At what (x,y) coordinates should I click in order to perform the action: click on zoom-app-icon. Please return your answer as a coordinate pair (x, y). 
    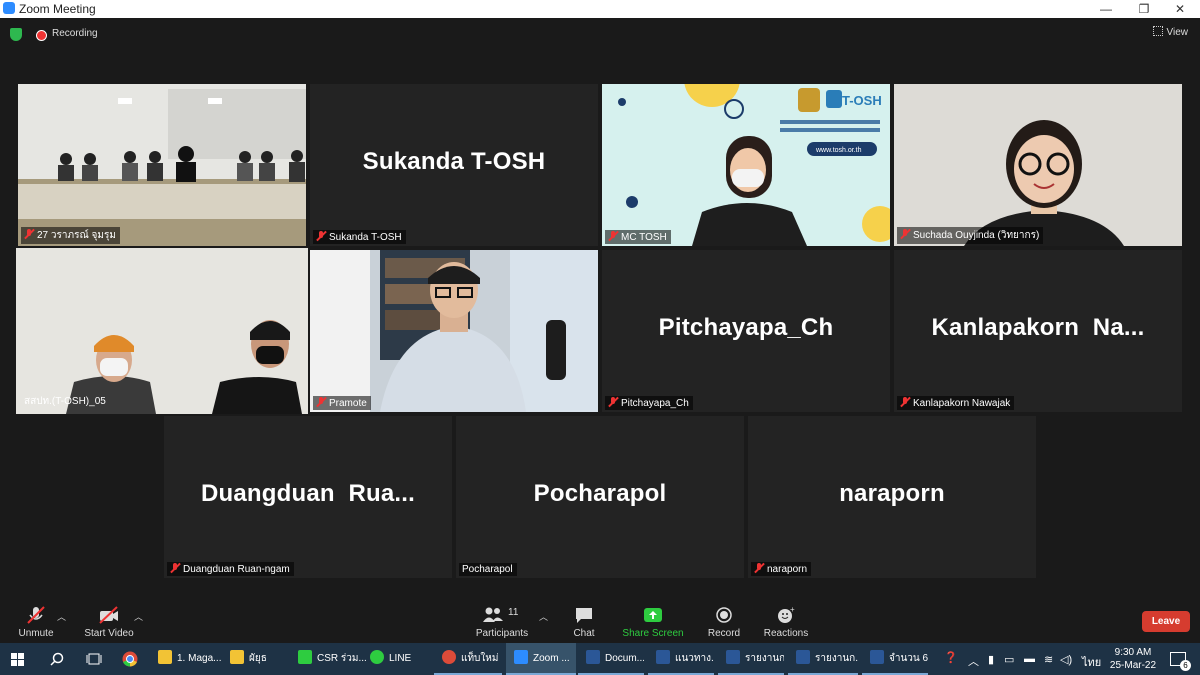
    Looking at the image, I should click on (9, 8).